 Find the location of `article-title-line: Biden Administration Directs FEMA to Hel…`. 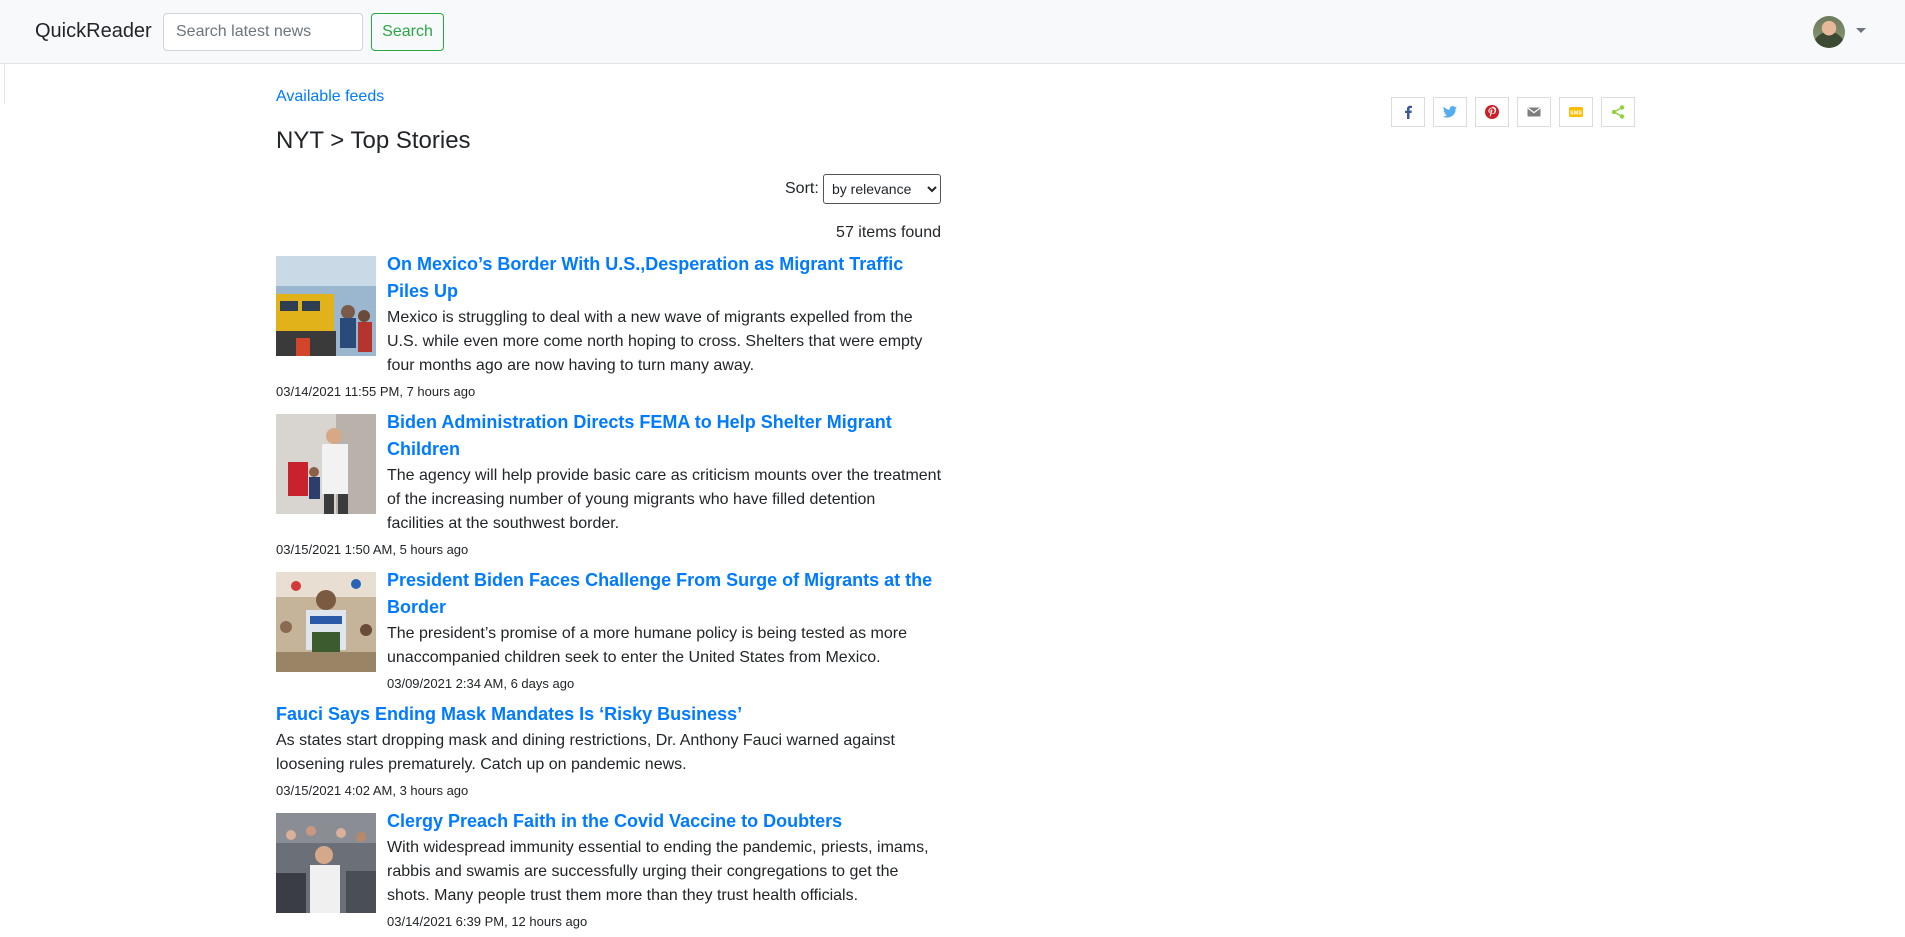

article-title-line: Biden Administration Directs FEMA to Hel… is located at coordinates (639, 422).